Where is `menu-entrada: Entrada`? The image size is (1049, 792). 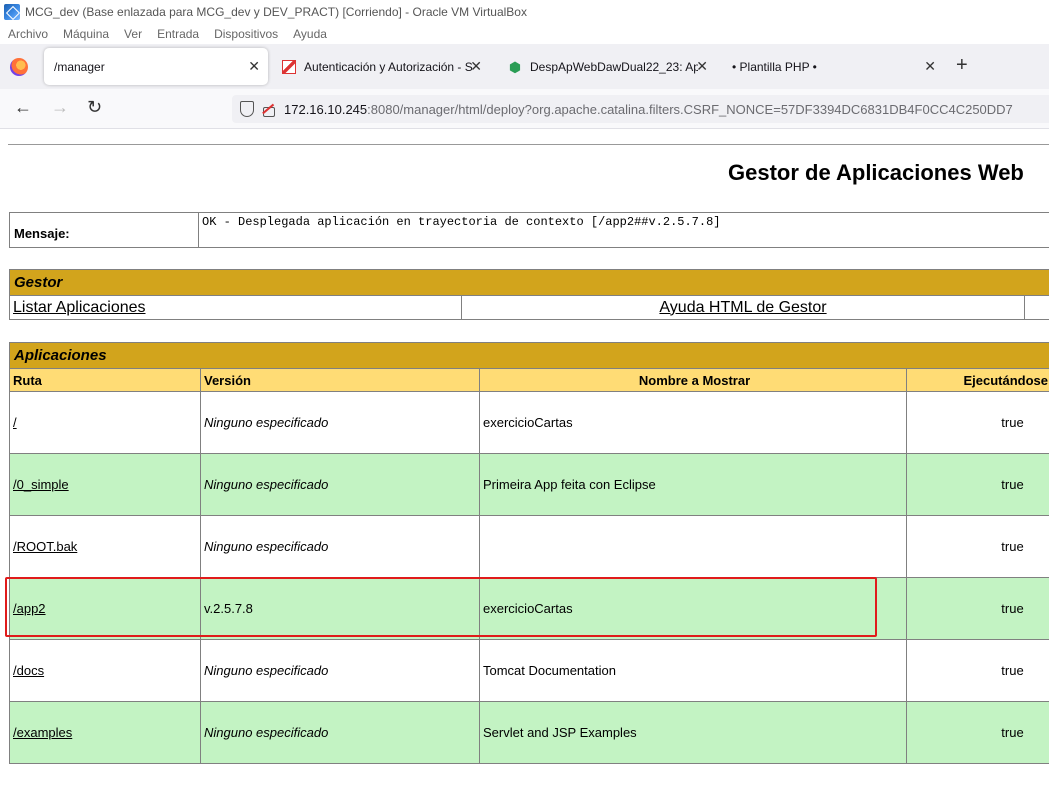 menu-entrada: Entrada is located at coordinates (178, 34).